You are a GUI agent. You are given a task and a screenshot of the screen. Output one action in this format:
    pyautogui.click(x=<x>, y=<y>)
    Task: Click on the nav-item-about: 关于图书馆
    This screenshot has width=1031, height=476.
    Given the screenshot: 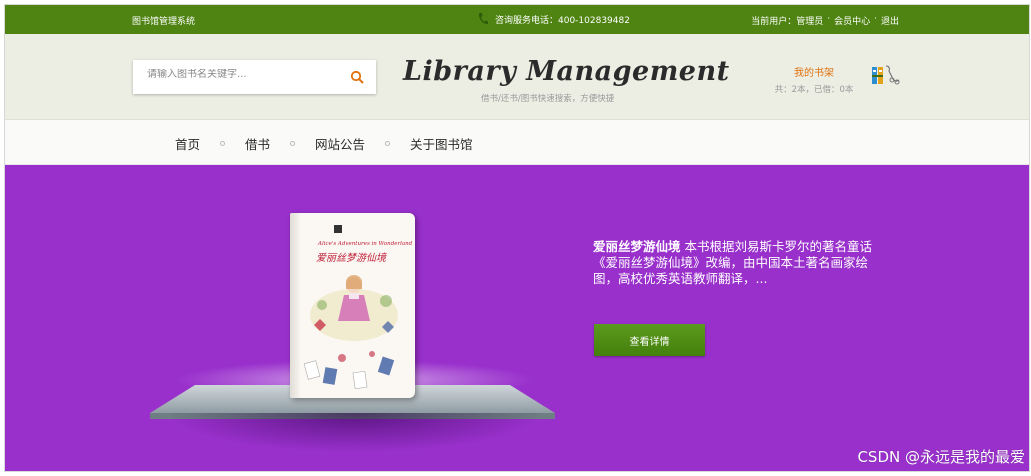 What is the action you would take?
    pyautogui.click(x=441, y=143)
    